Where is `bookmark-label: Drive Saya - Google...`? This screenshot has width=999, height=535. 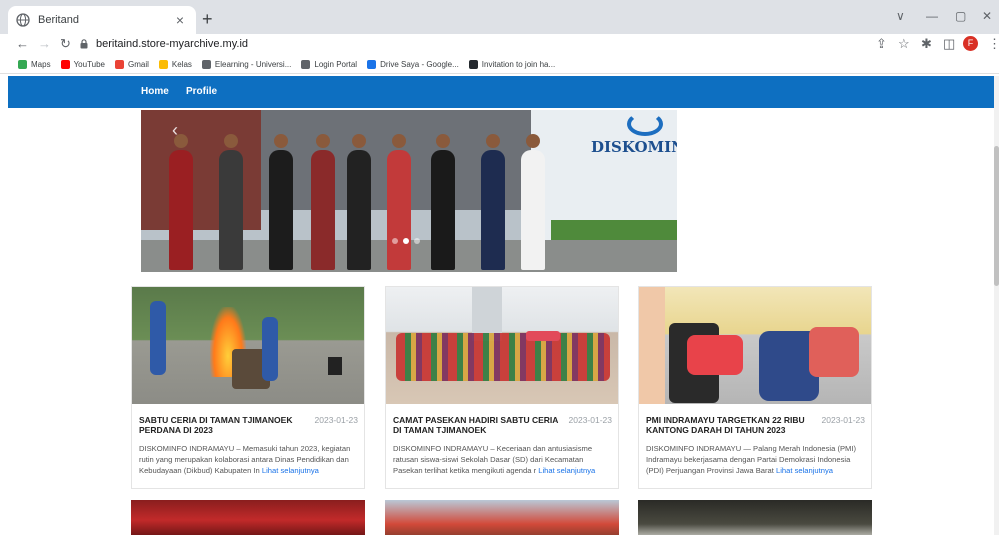
bookmark-label: Drive Saya - Google... is located at coordinates (419, 64).